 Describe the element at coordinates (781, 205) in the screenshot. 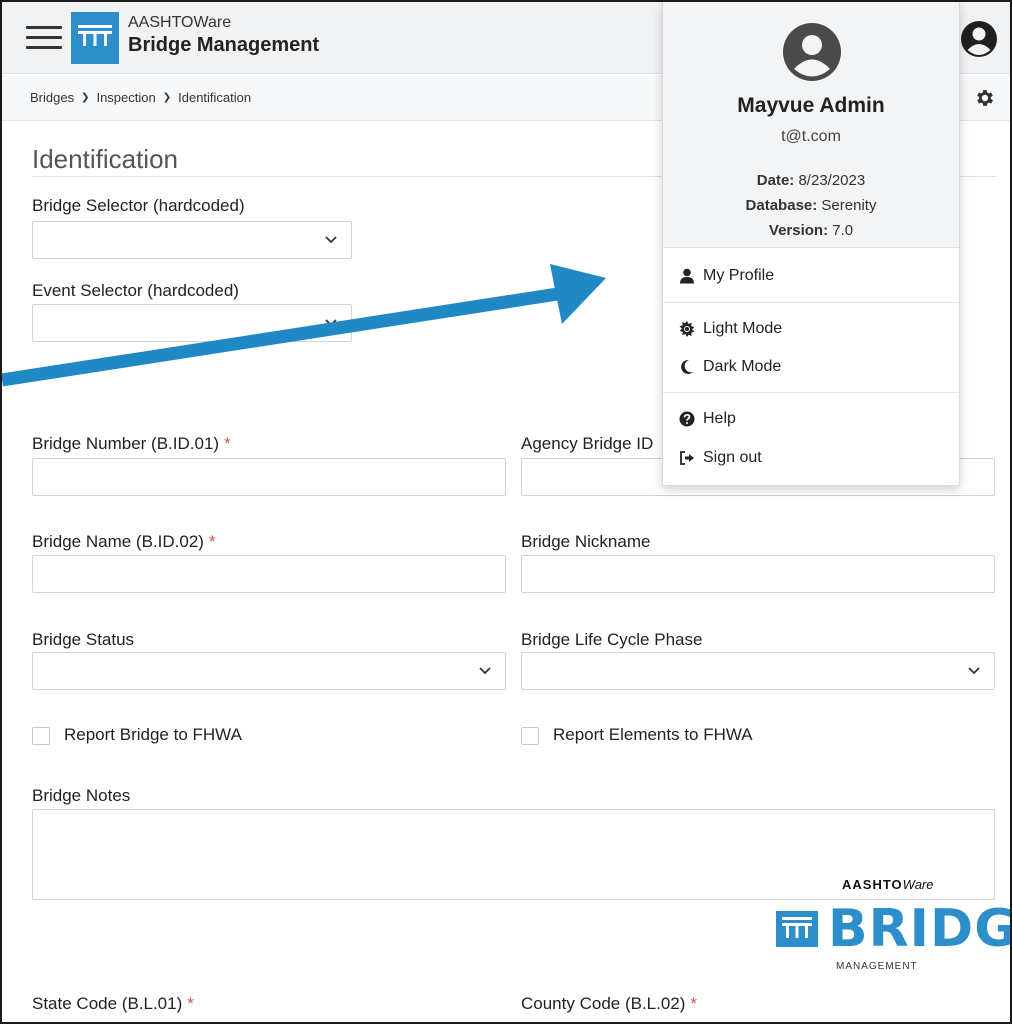

I see `database-label: Database:` at that location.